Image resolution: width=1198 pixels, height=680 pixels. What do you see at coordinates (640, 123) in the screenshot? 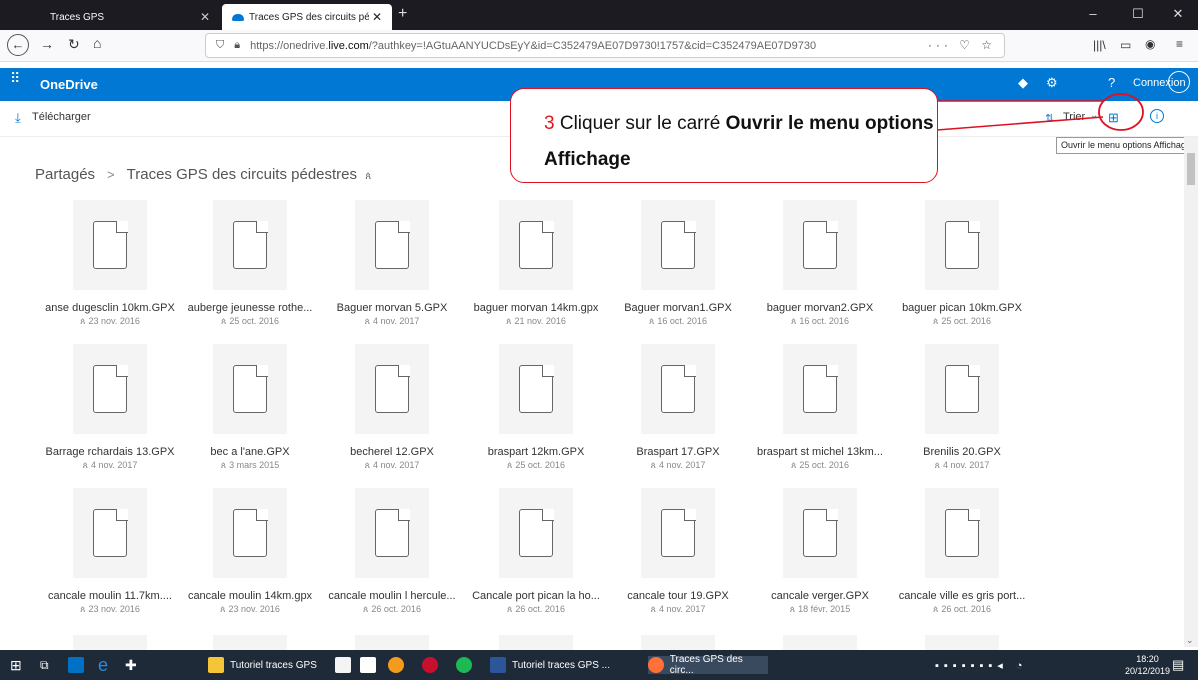
I see `callout-text: Cliquer sur le carré` at bounding box center [640, 123].